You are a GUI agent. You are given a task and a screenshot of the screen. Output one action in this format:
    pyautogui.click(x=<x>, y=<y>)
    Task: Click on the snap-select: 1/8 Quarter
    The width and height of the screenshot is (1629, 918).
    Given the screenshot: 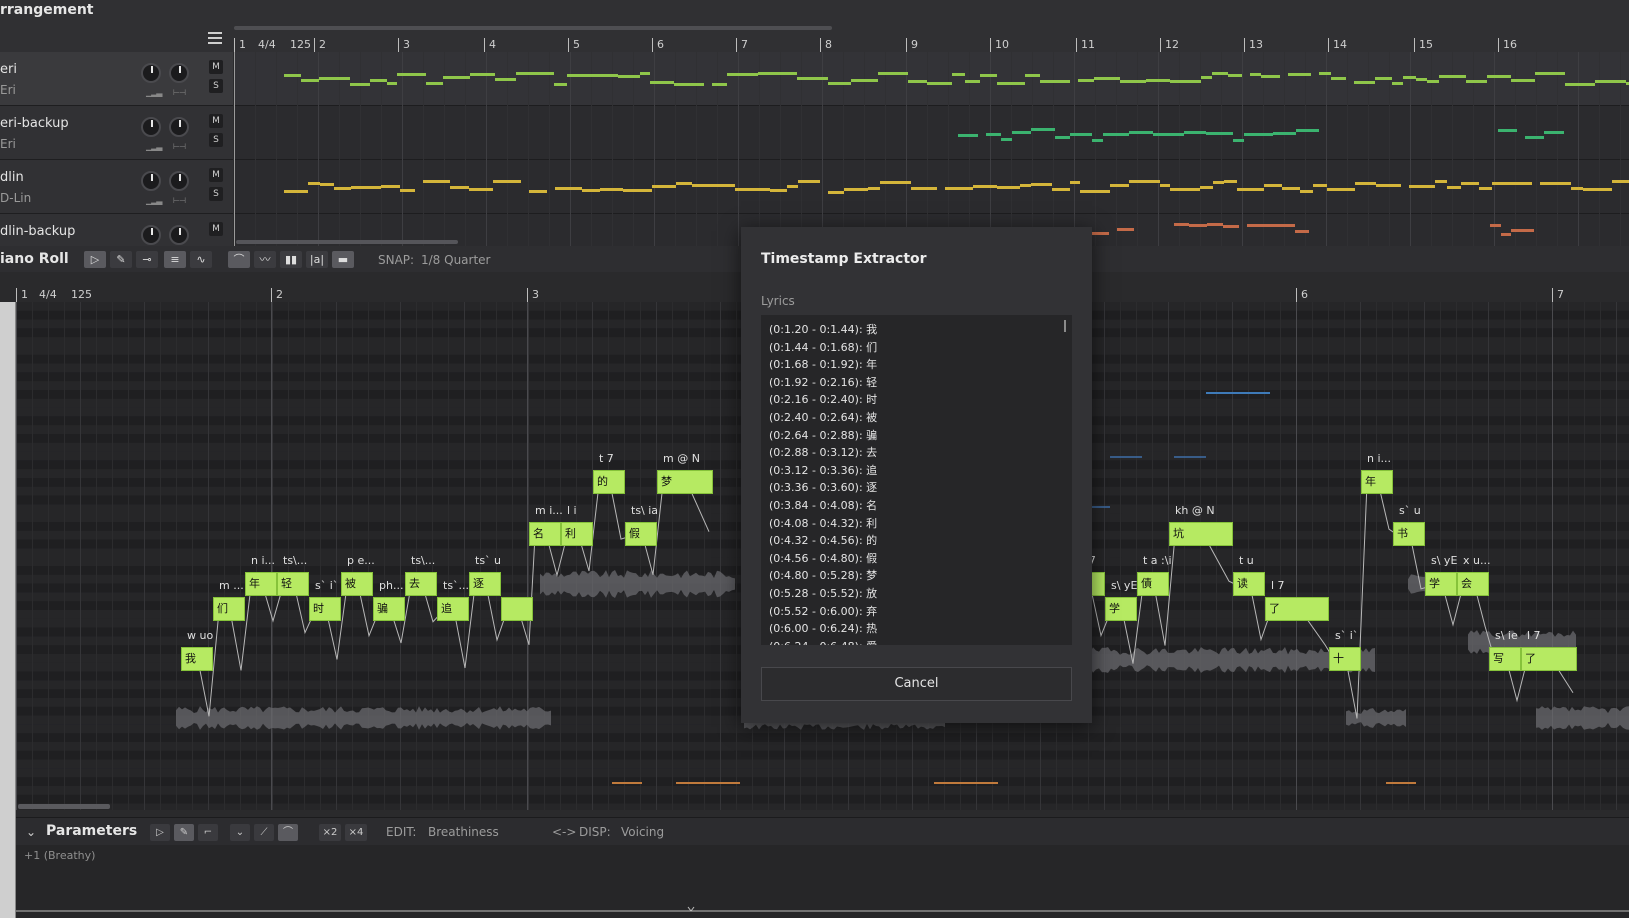 What is the action you would take?
    pyautogui.click(x=456, y=260)
    